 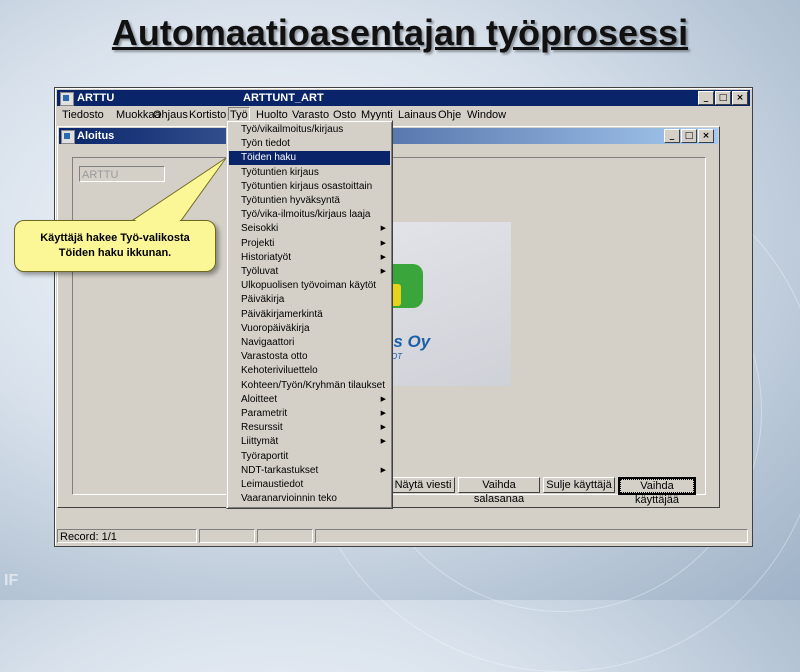 What do you see at coordinates (449, 115) in the screenshot?
I see `menu-ohje: Ohje` at bounding box center [449, 115].